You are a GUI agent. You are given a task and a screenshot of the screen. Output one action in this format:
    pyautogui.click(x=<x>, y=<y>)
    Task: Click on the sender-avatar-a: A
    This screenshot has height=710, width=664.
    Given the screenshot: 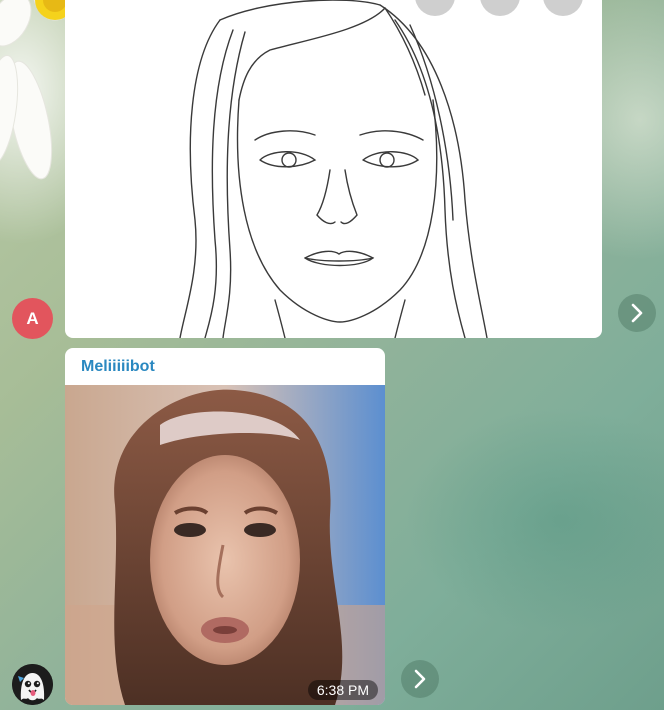 What is the action you would take?
    pyautogui.click(x=32, y=318)
    